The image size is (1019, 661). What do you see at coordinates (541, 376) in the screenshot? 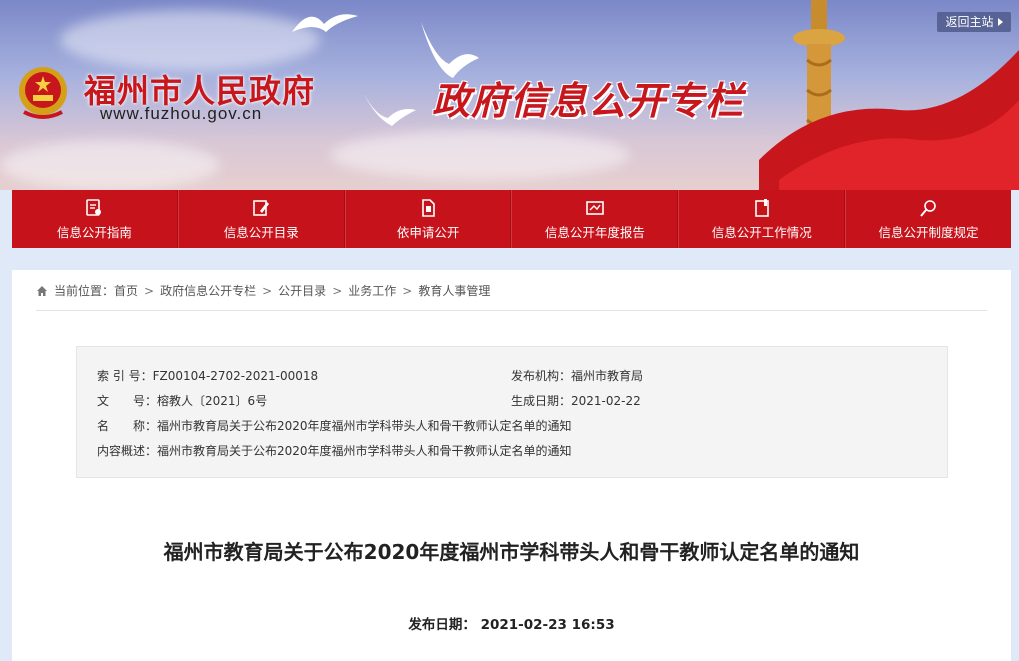
I see `meta-publisher-label: 发布机构：` at bounding box center [541, 376].